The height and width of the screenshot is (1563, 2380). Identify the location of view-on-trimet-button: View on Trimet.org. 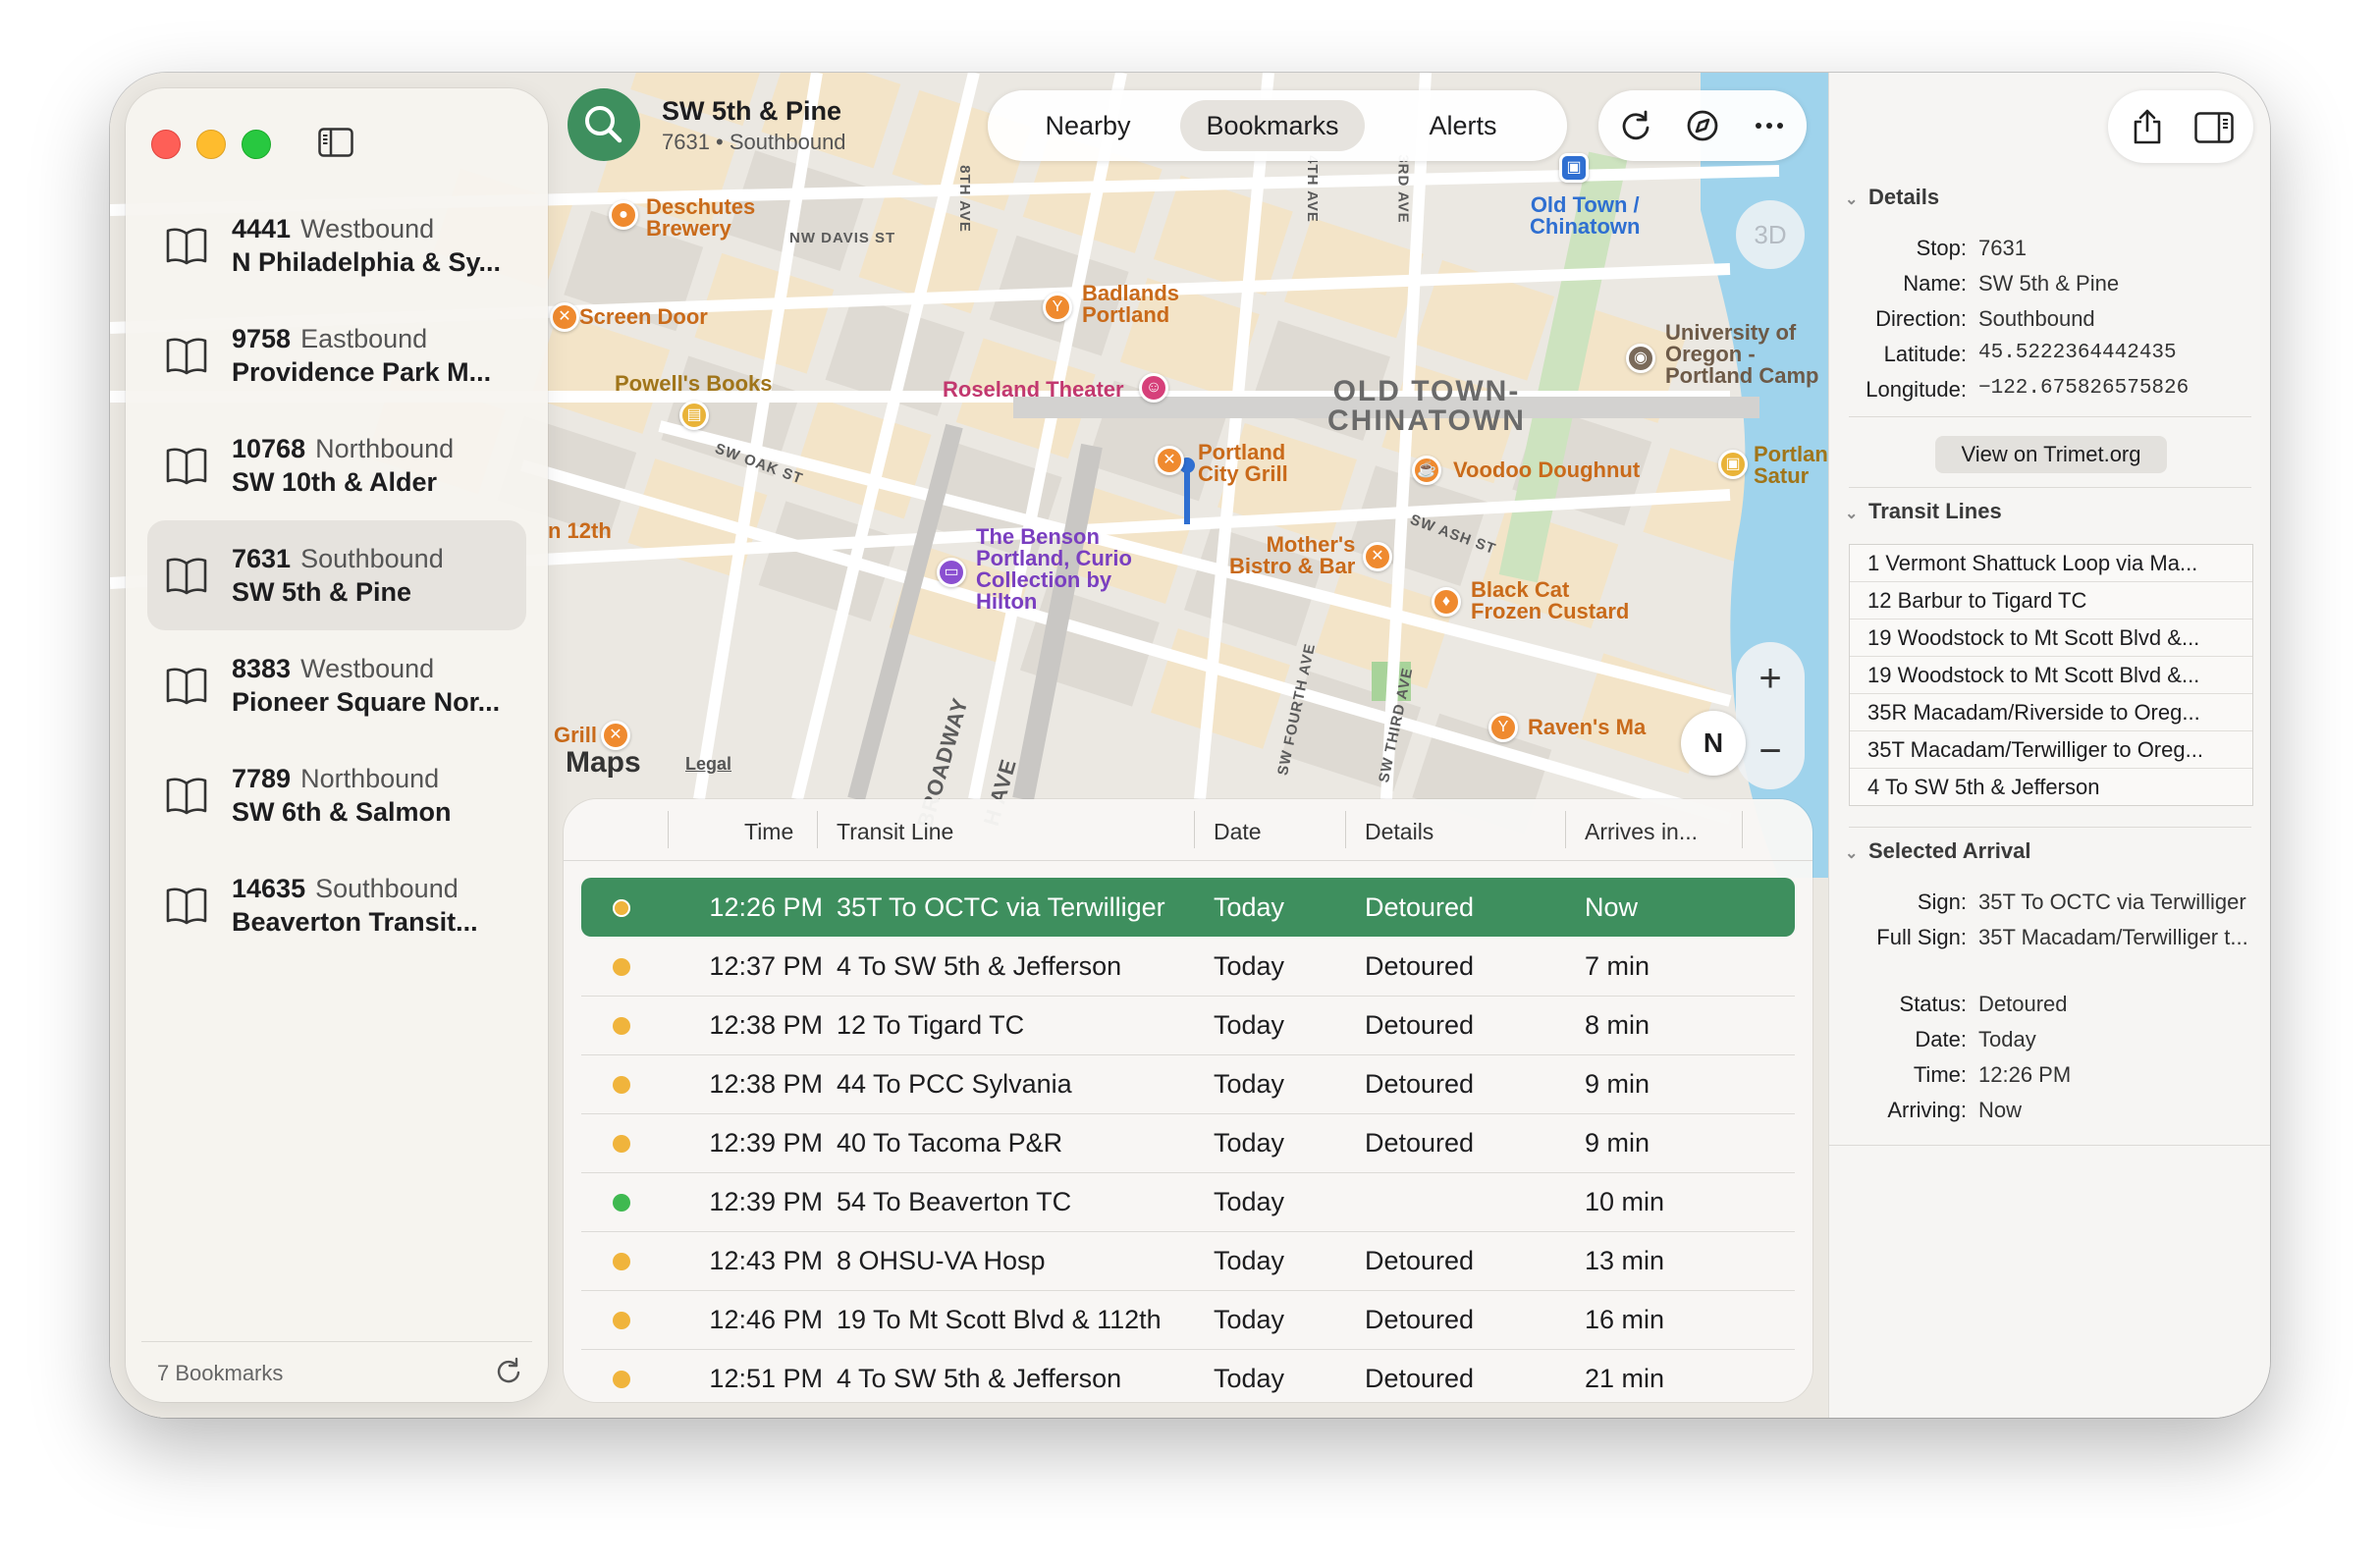
(2051, 454).